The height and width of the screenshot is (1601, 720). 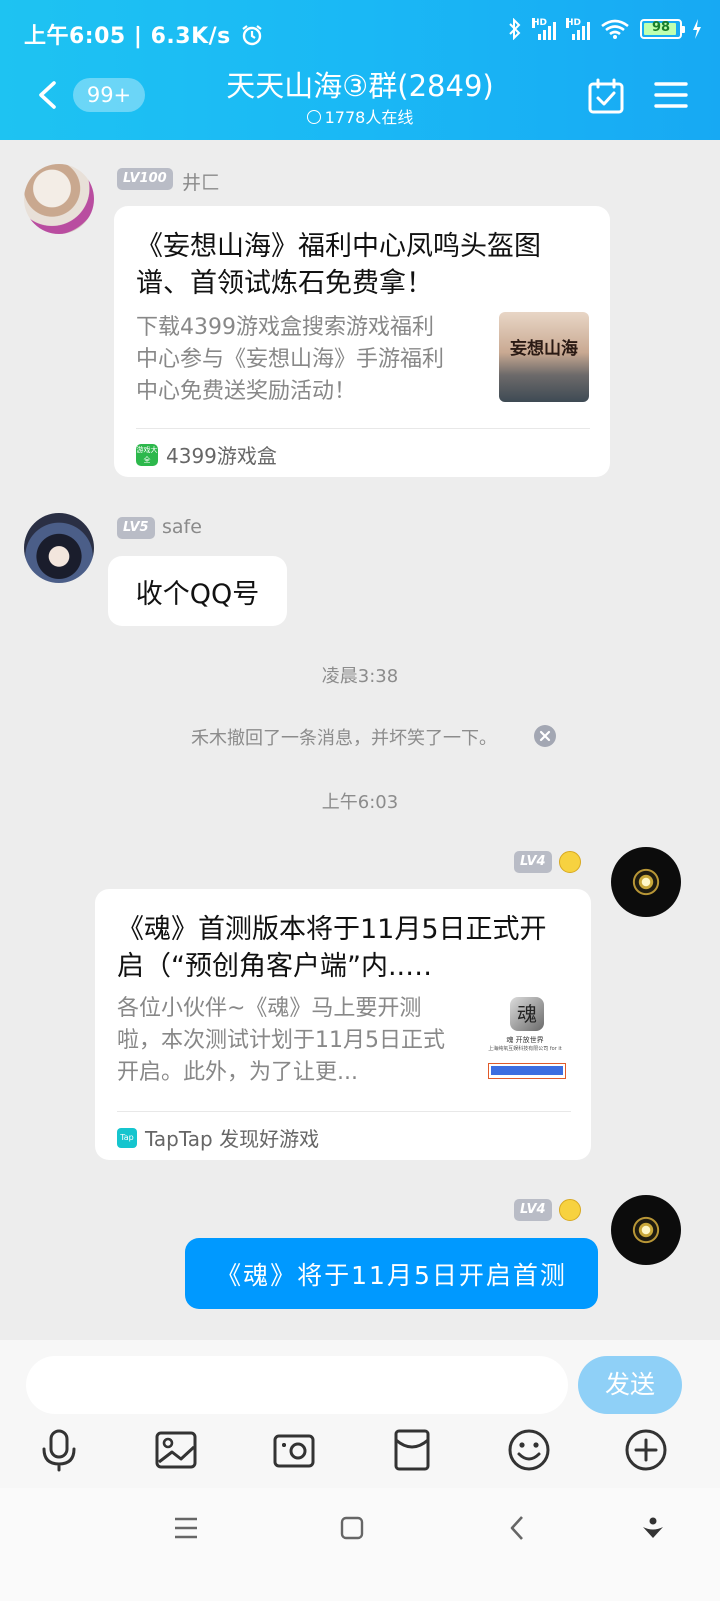 I want to click on message-bubble: 《魂》将于11月5日开启首测, so click(x=391, y=1273).